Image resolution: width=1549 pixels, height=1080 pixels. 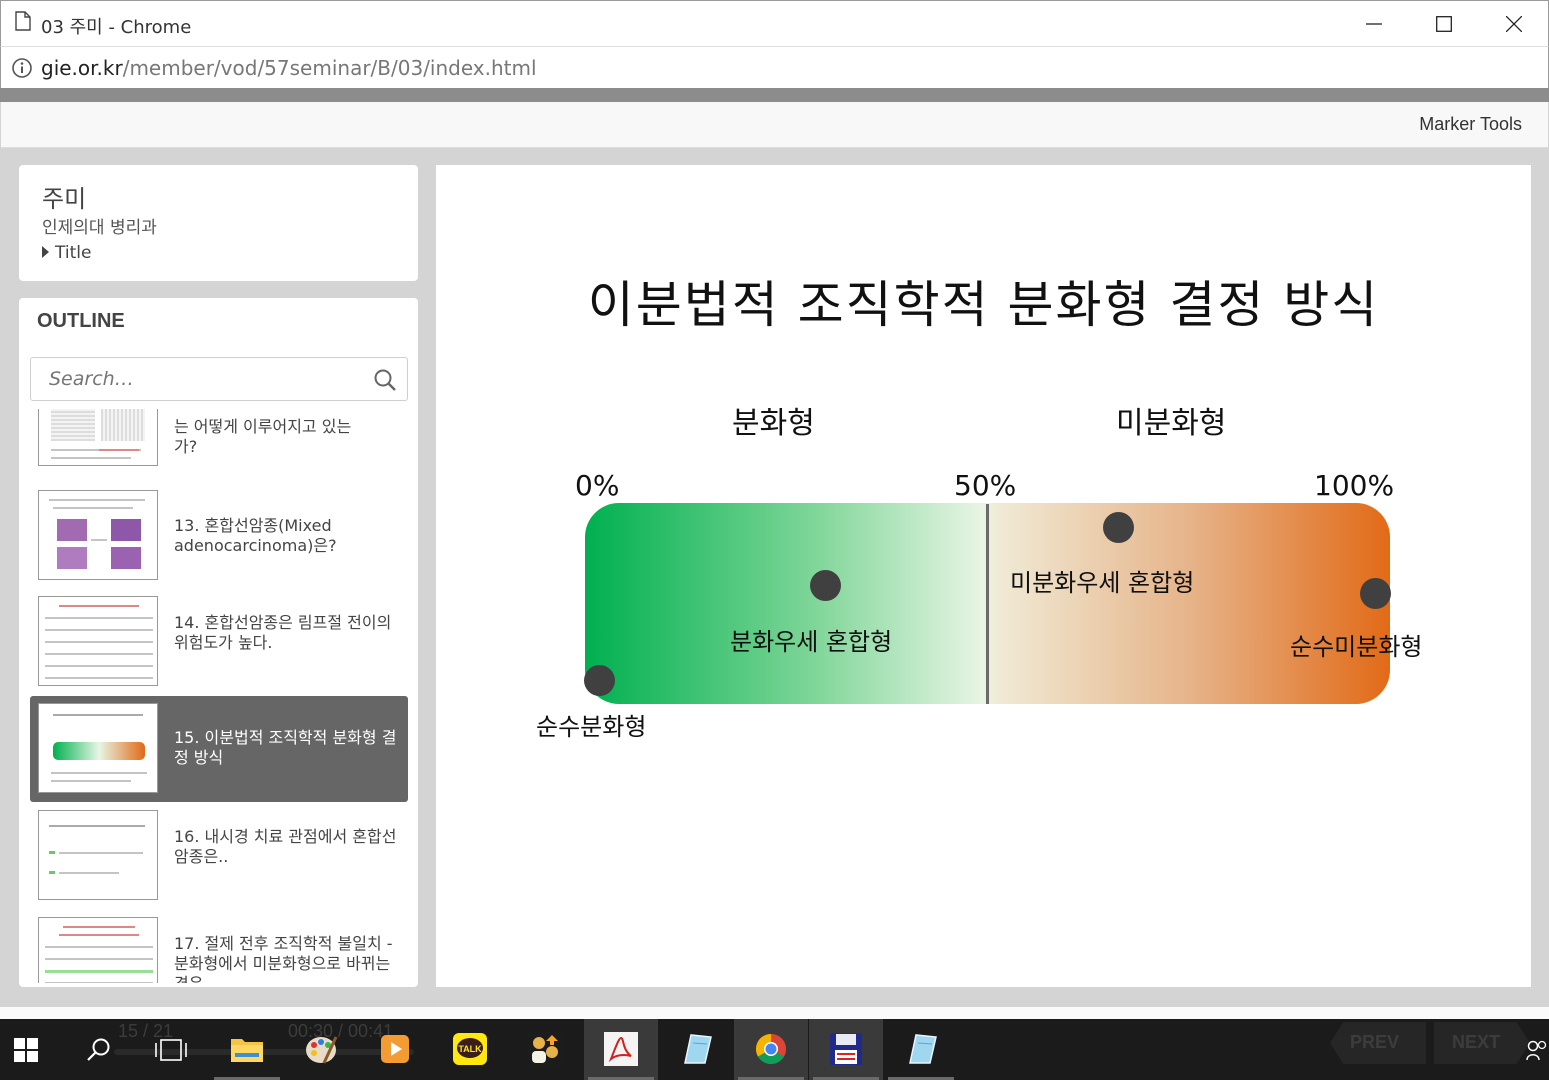 I want to click on taskbar-recorder, so click(x=846, y=1049).